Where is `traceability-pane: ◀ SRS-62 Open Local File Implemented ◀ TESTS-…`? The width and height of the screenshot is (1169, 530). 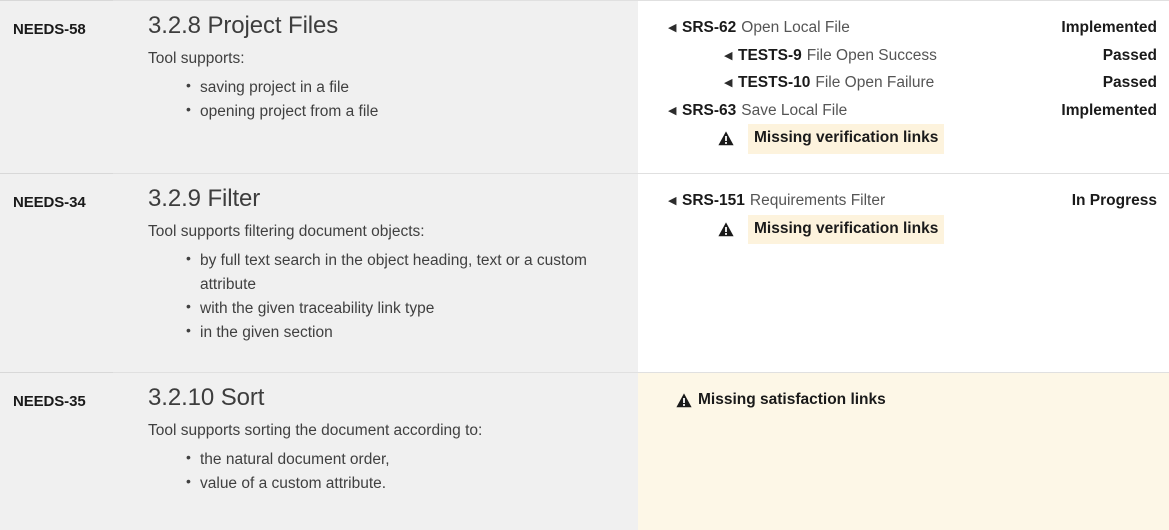 traceability-pane: ◀ SRS-62 Open Local File Implemented ◀ TESTS-… is located at coordinates (903, 87).